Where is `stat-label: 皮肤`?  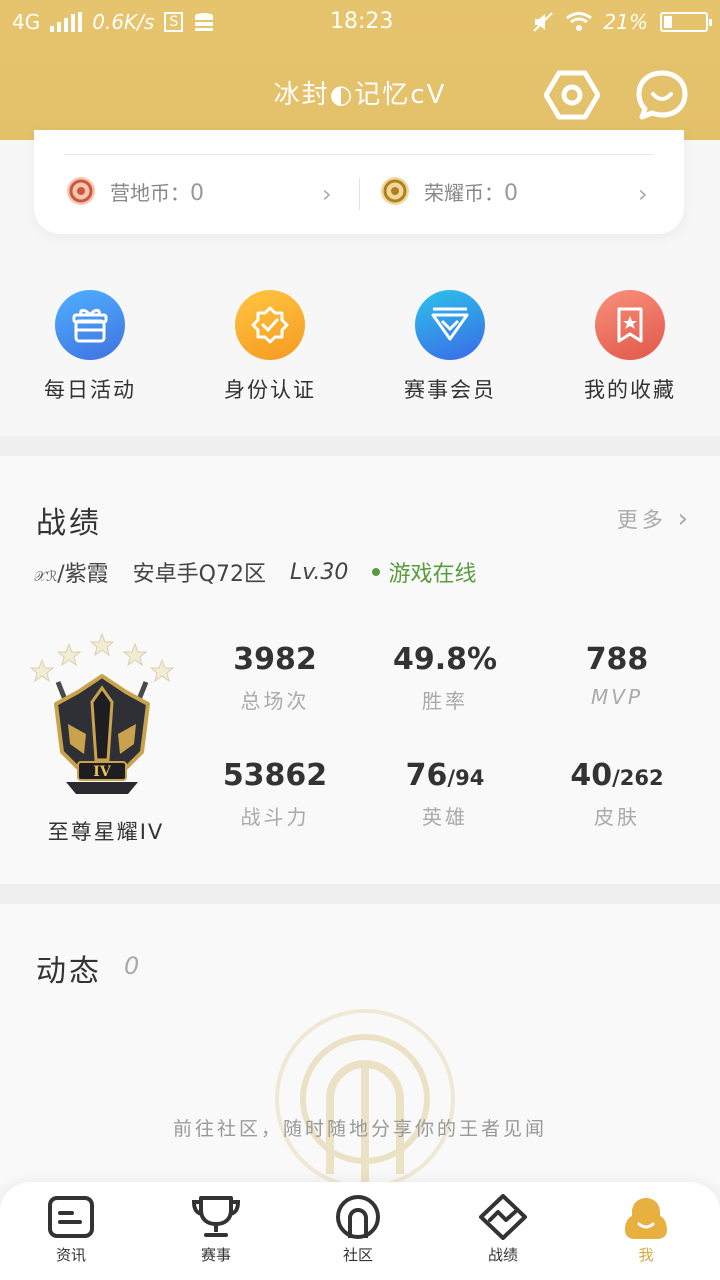 stat-label: 皮肤 is located at coordinates (617, 817).